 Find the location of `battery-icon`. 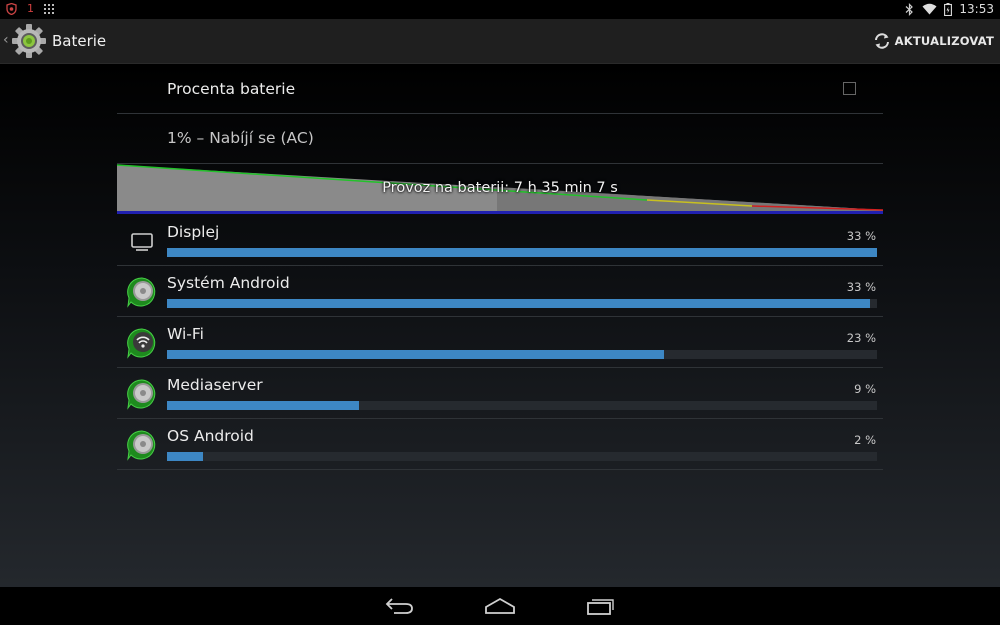

battery-icon is located at coordinates (948, 9).